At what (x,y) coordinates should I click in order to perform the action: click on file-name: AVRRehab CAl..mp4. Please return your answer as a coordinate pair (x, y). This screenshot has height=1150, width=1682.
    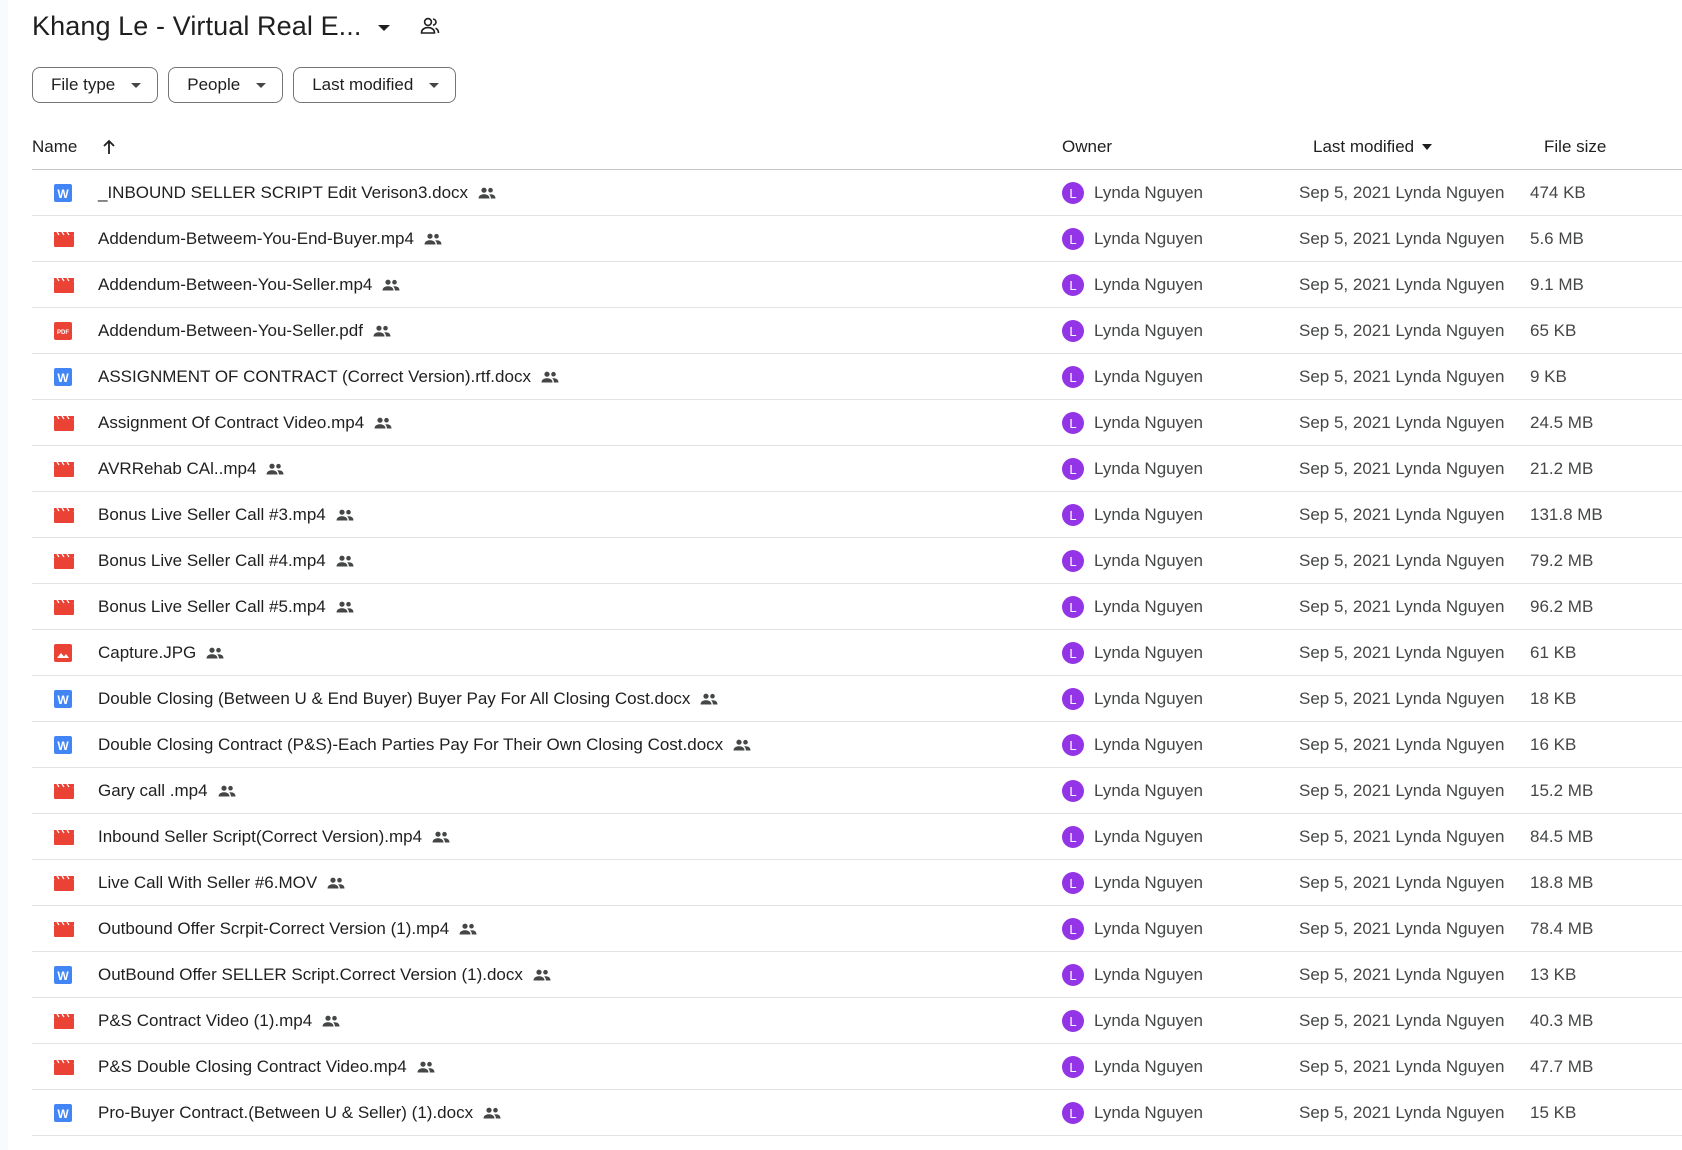
    Looking at the image, I should click on (191, 469).